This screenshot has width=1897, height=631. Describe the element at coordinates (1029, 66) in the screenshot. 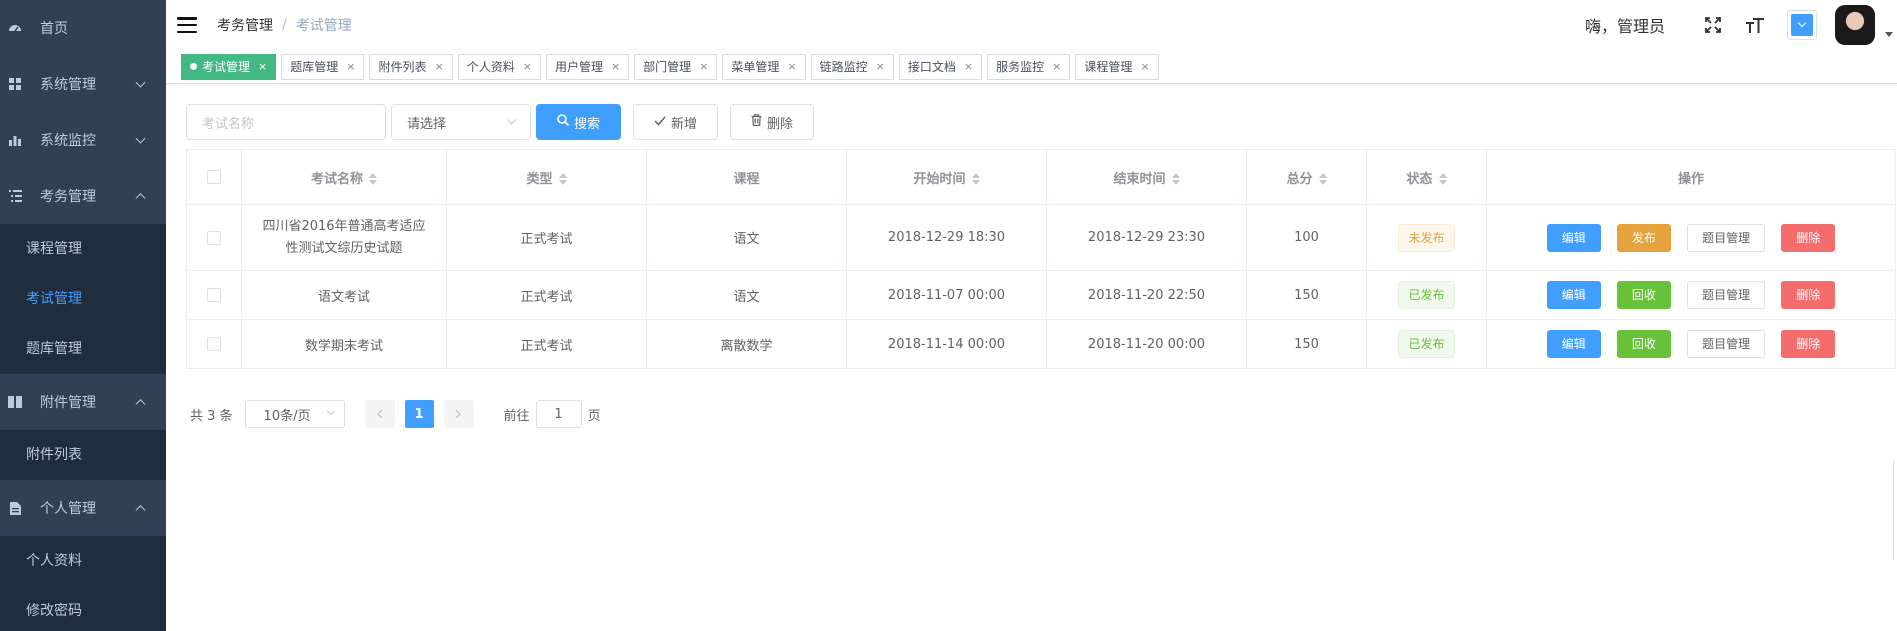

I see `tag-service-monitor: 服务监控 ×` at that location.